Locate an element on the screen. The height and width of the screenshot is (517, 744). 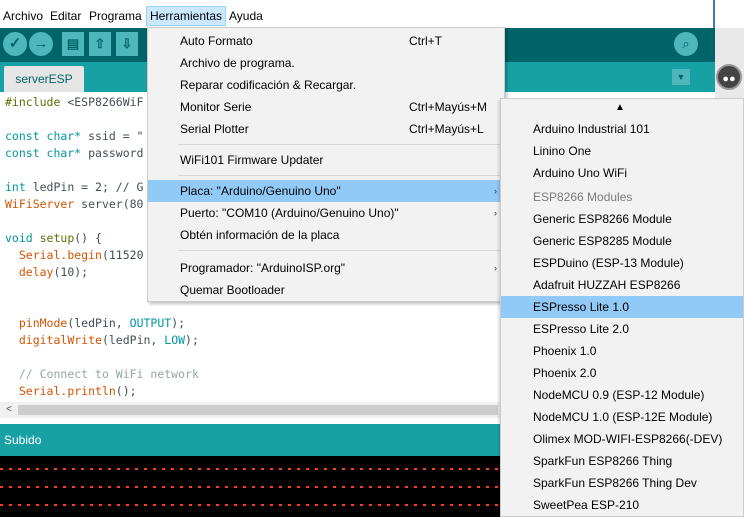
menu-item-label: Placa: "Arduino/Genuino Uno" is located at coordinates (260, 191).